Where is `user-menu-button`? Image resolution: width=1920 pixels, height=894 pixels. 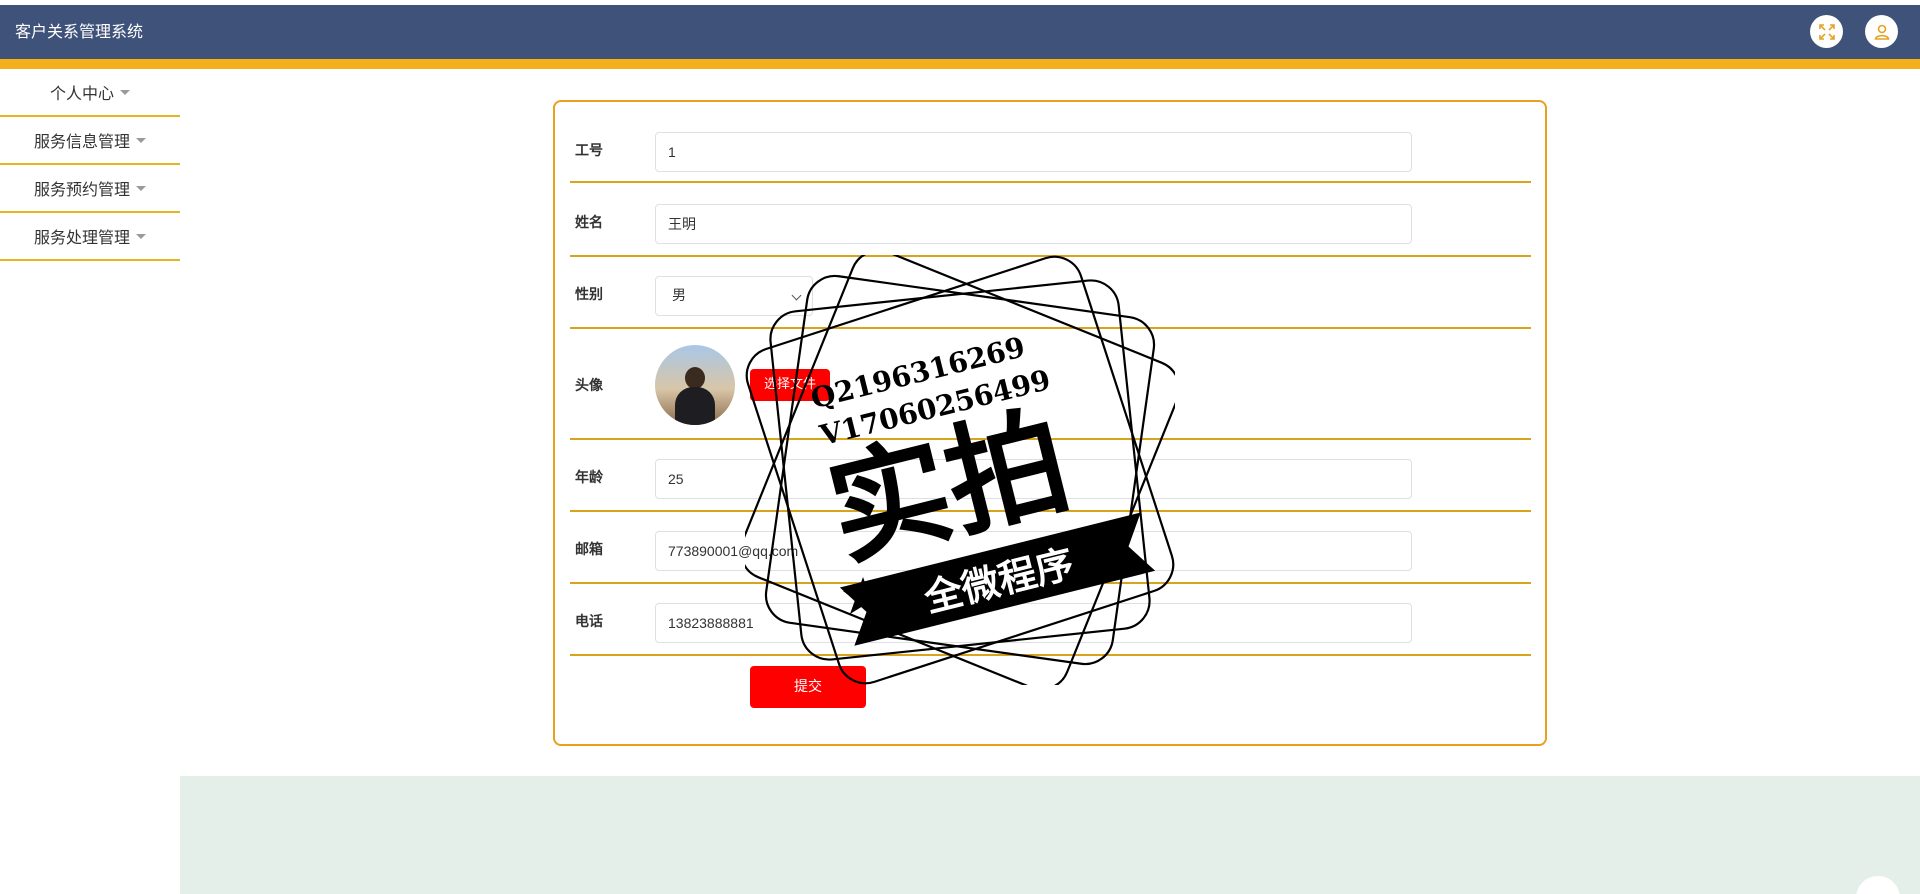 user-menu-button is located at coordinates (1881, 31).